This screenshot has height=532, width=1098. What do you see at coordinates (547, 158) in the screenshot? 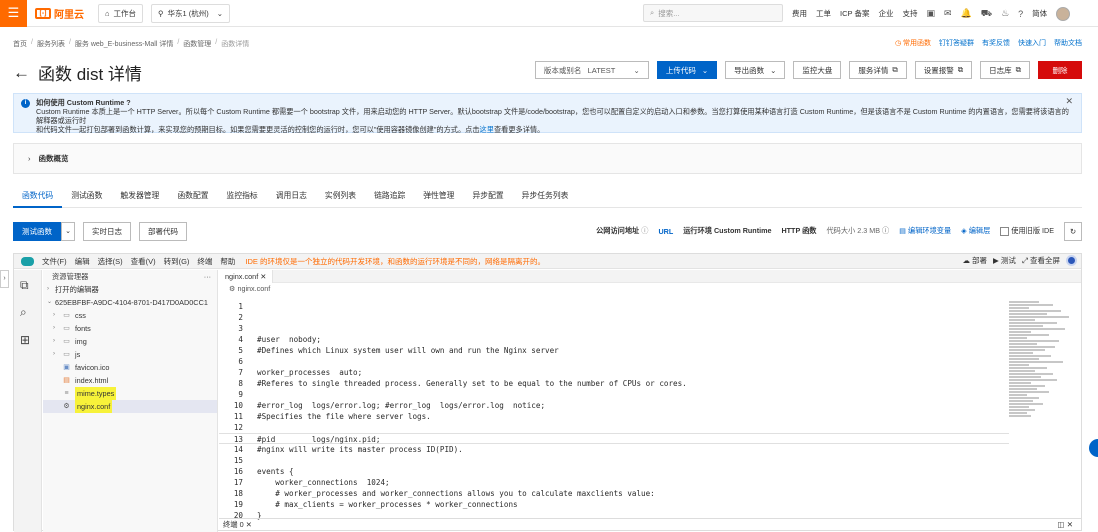
I see `function-overview-collapse: › 函数概览` at bounding box center [547, 158].